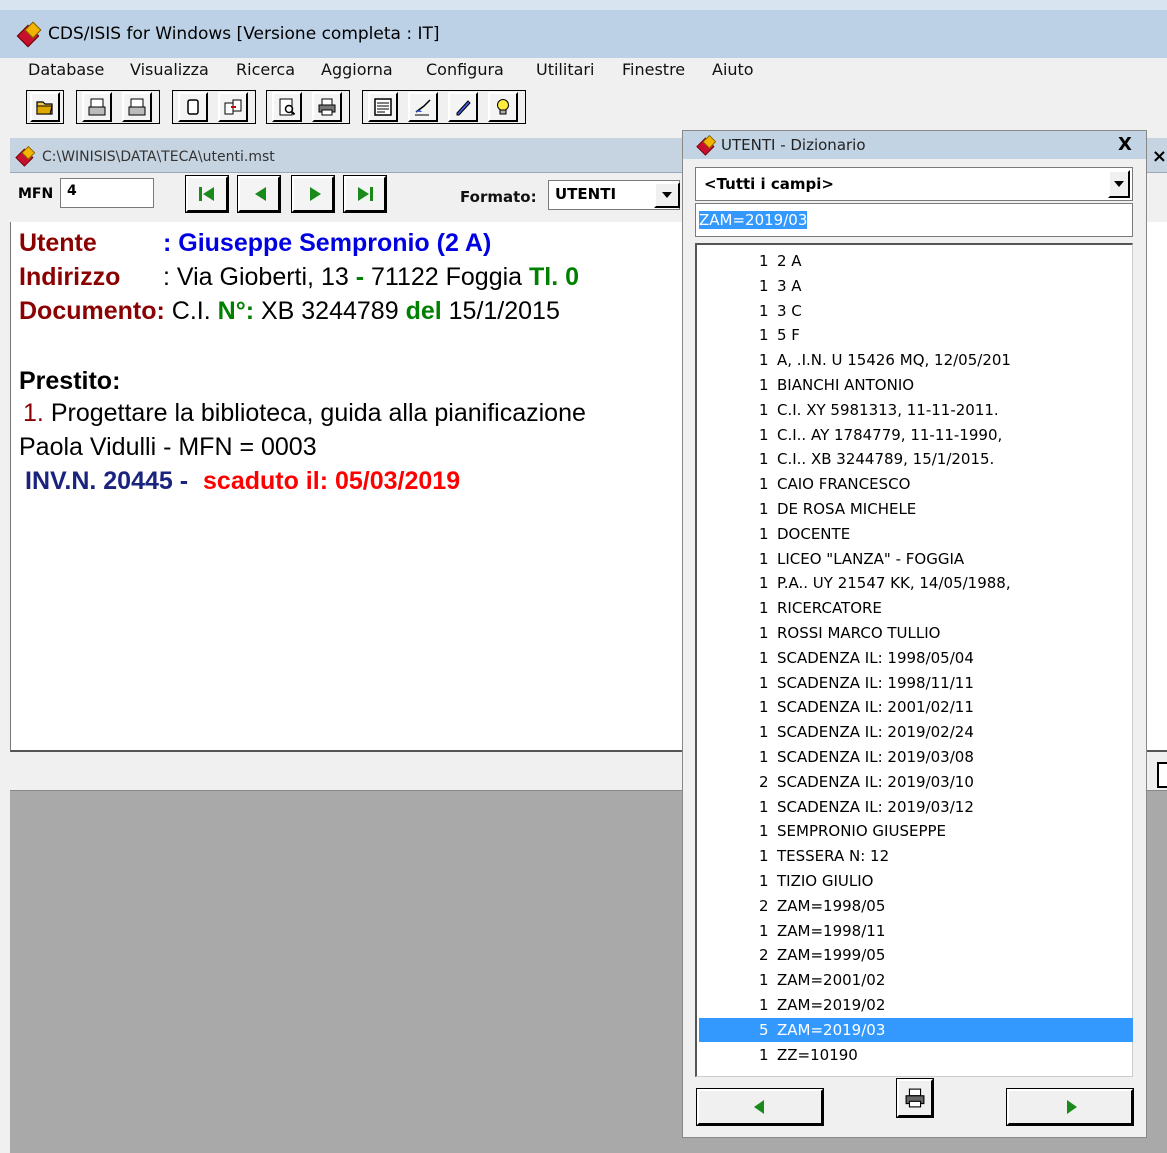  I want to click on utente-row: Utente : Giuseppe Sempronio (2 A), so click(255, 243).